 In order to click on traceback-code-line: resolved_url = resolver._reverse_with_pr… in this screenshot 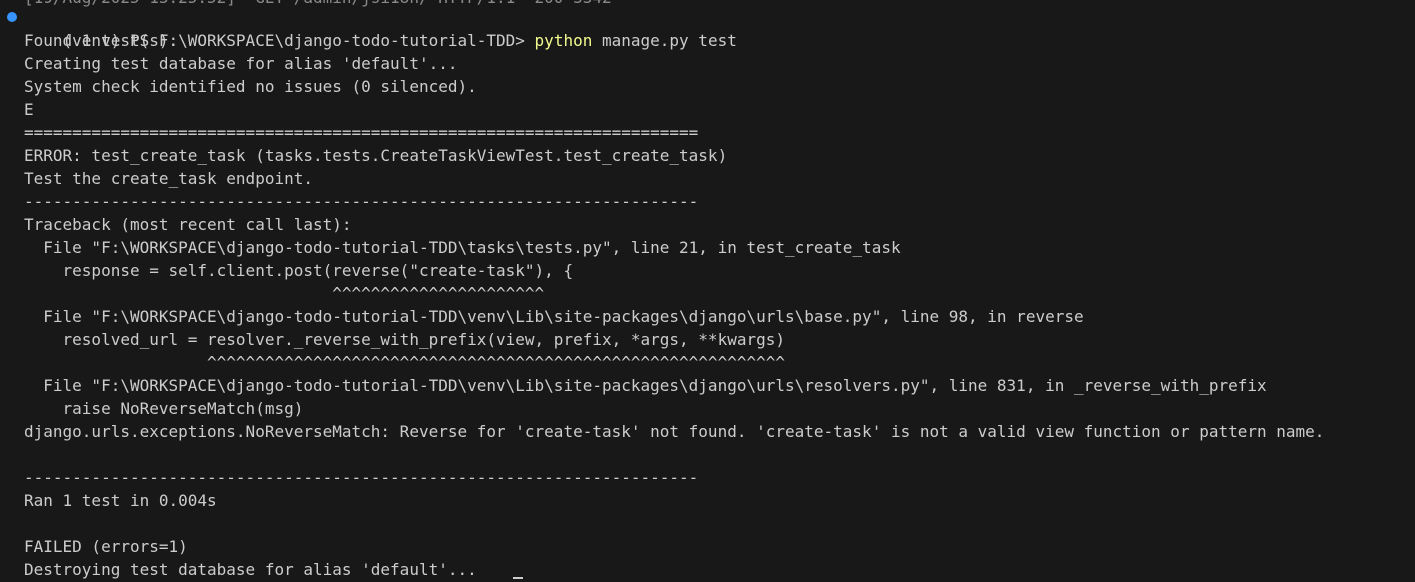, I will do `click(404, 339)`.